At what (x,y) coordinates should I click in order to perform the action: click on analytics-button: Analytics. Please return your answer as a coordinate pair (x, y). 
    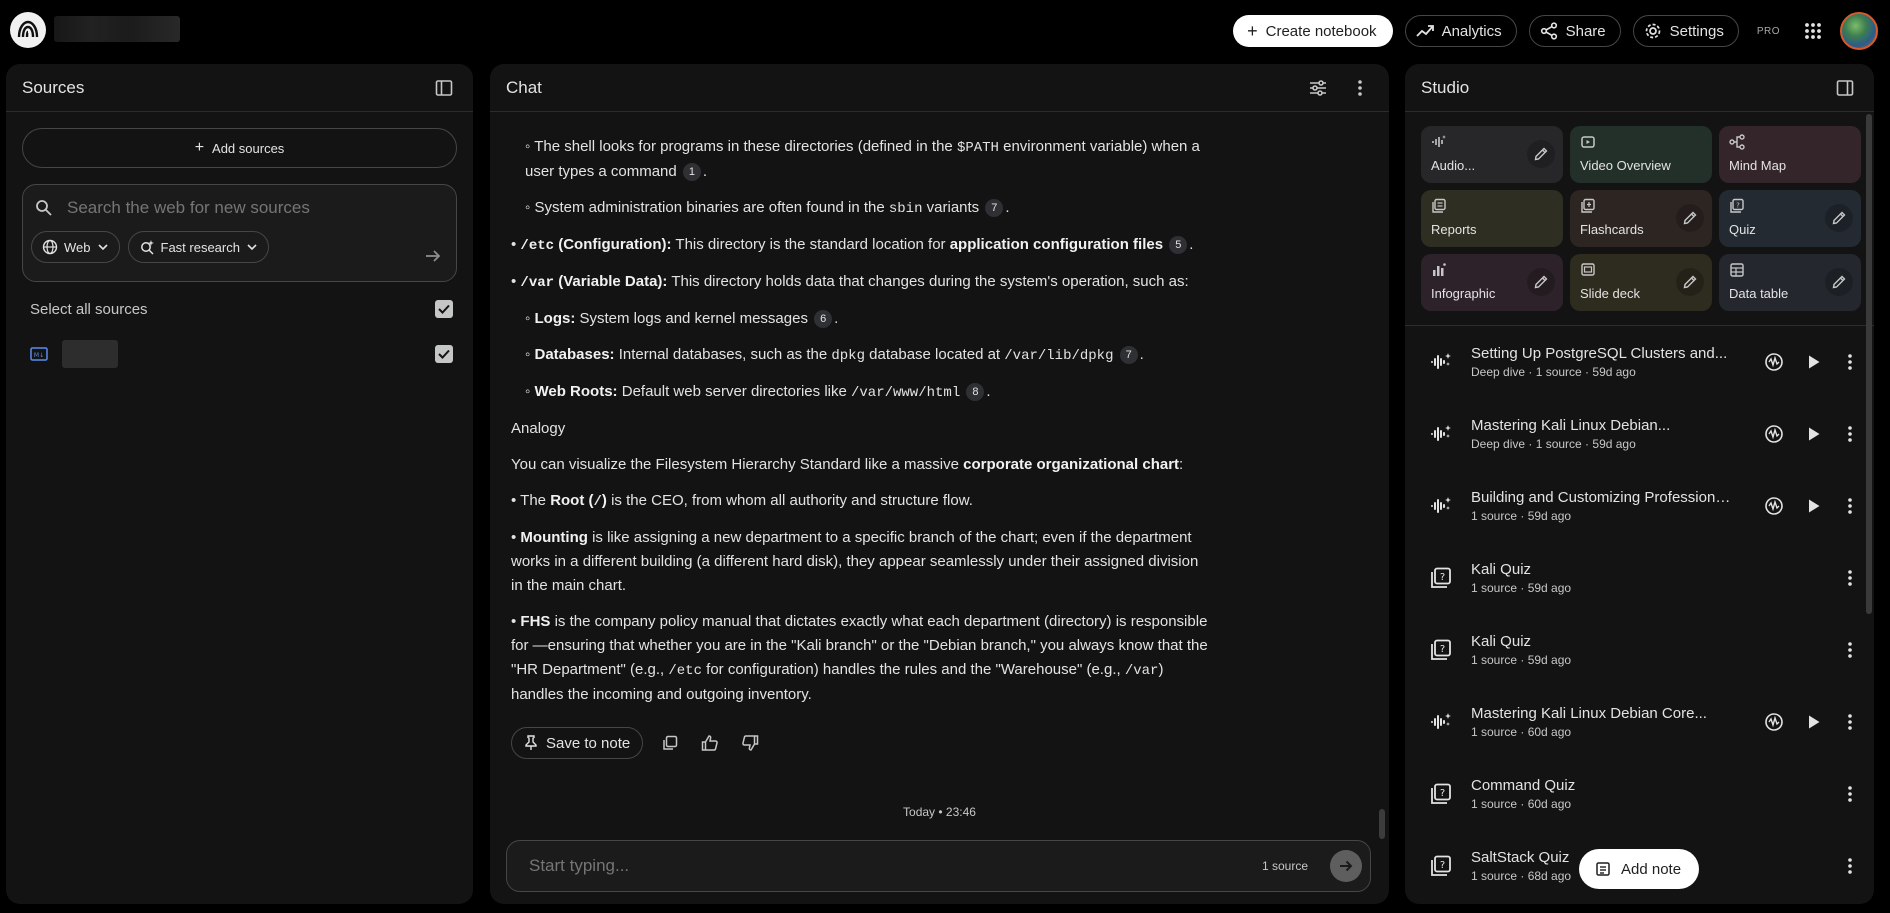
    Looking at the image, I should click on (1460, 31).